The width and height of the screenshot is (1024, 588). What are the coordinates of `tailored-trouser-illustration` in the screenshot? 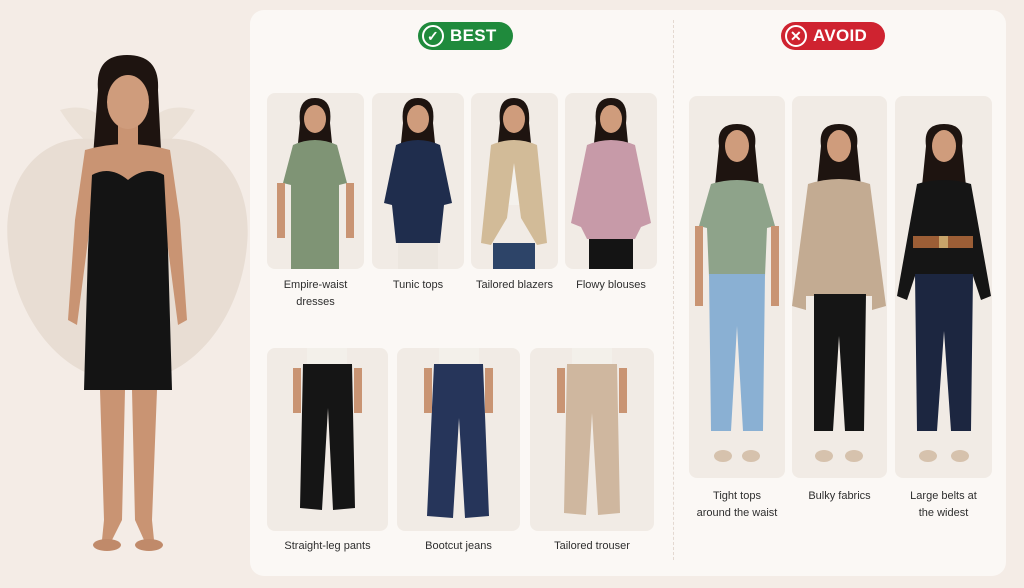 It's located at (592, 431).